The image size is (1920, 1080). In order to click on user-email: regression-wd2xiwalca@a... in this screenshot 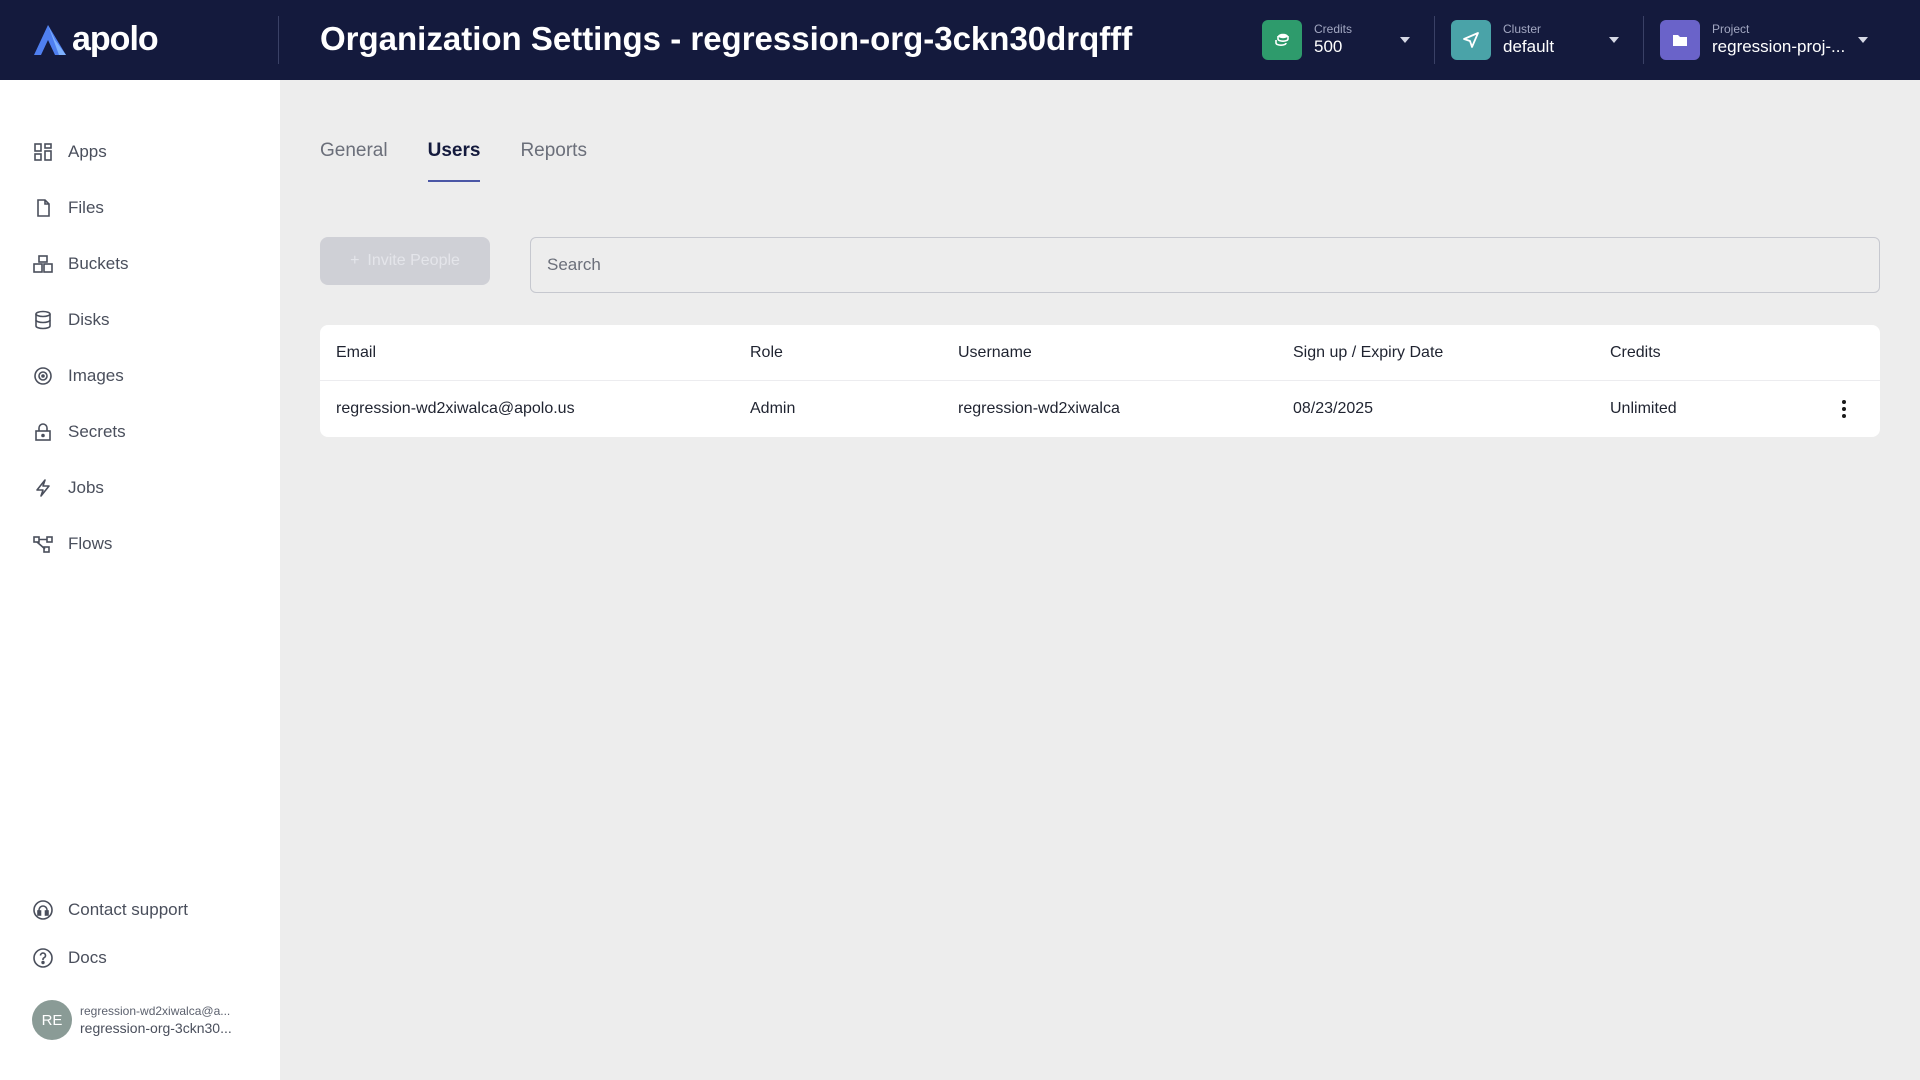, I will do `click(155, 1011)`.